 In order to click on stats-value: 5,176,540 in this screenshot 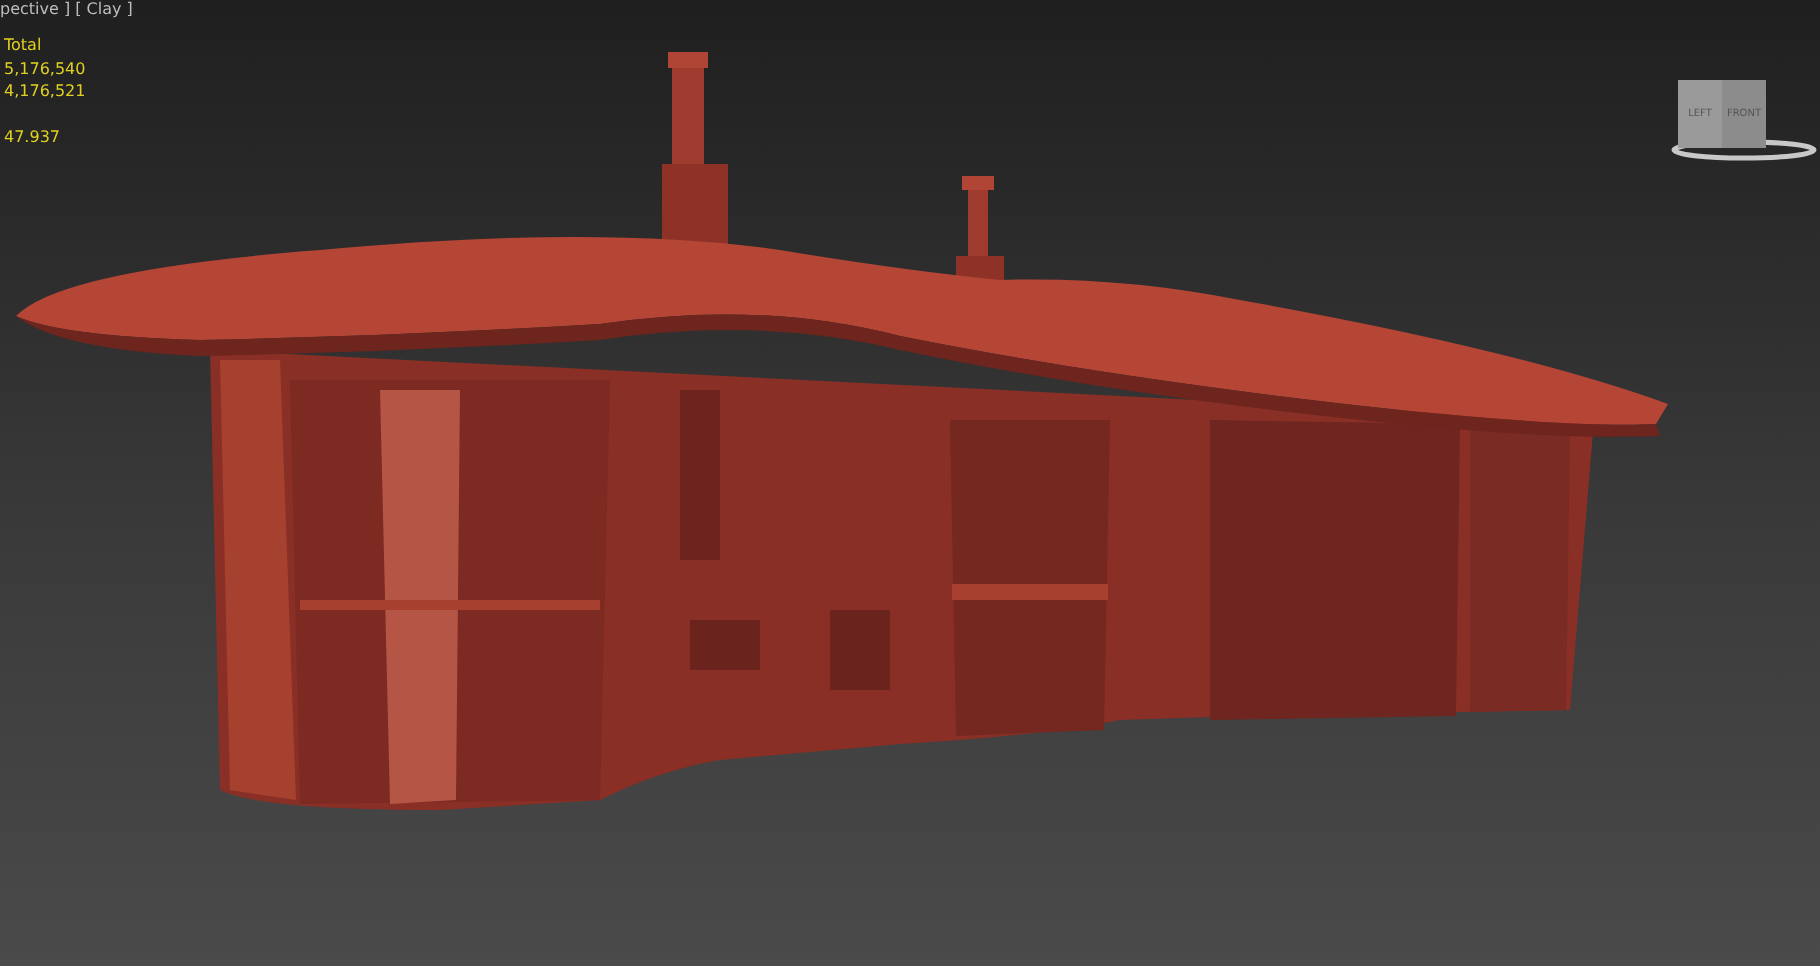, I will do `click(45, 68)`.